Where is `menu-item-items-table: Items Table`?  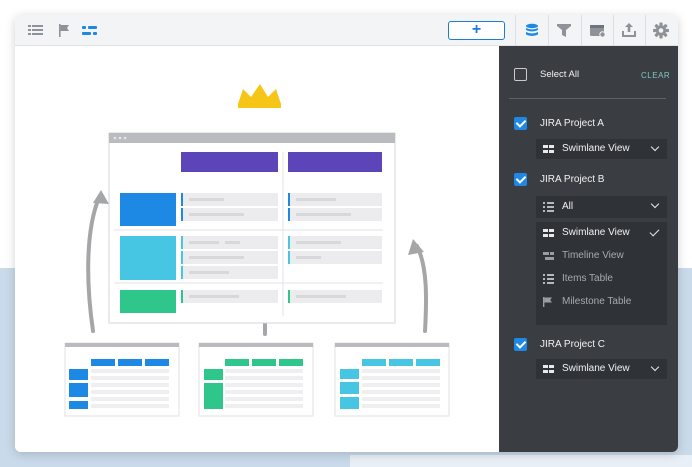 menu-item-items-table: Items Table is located at coordinates (601, 279).